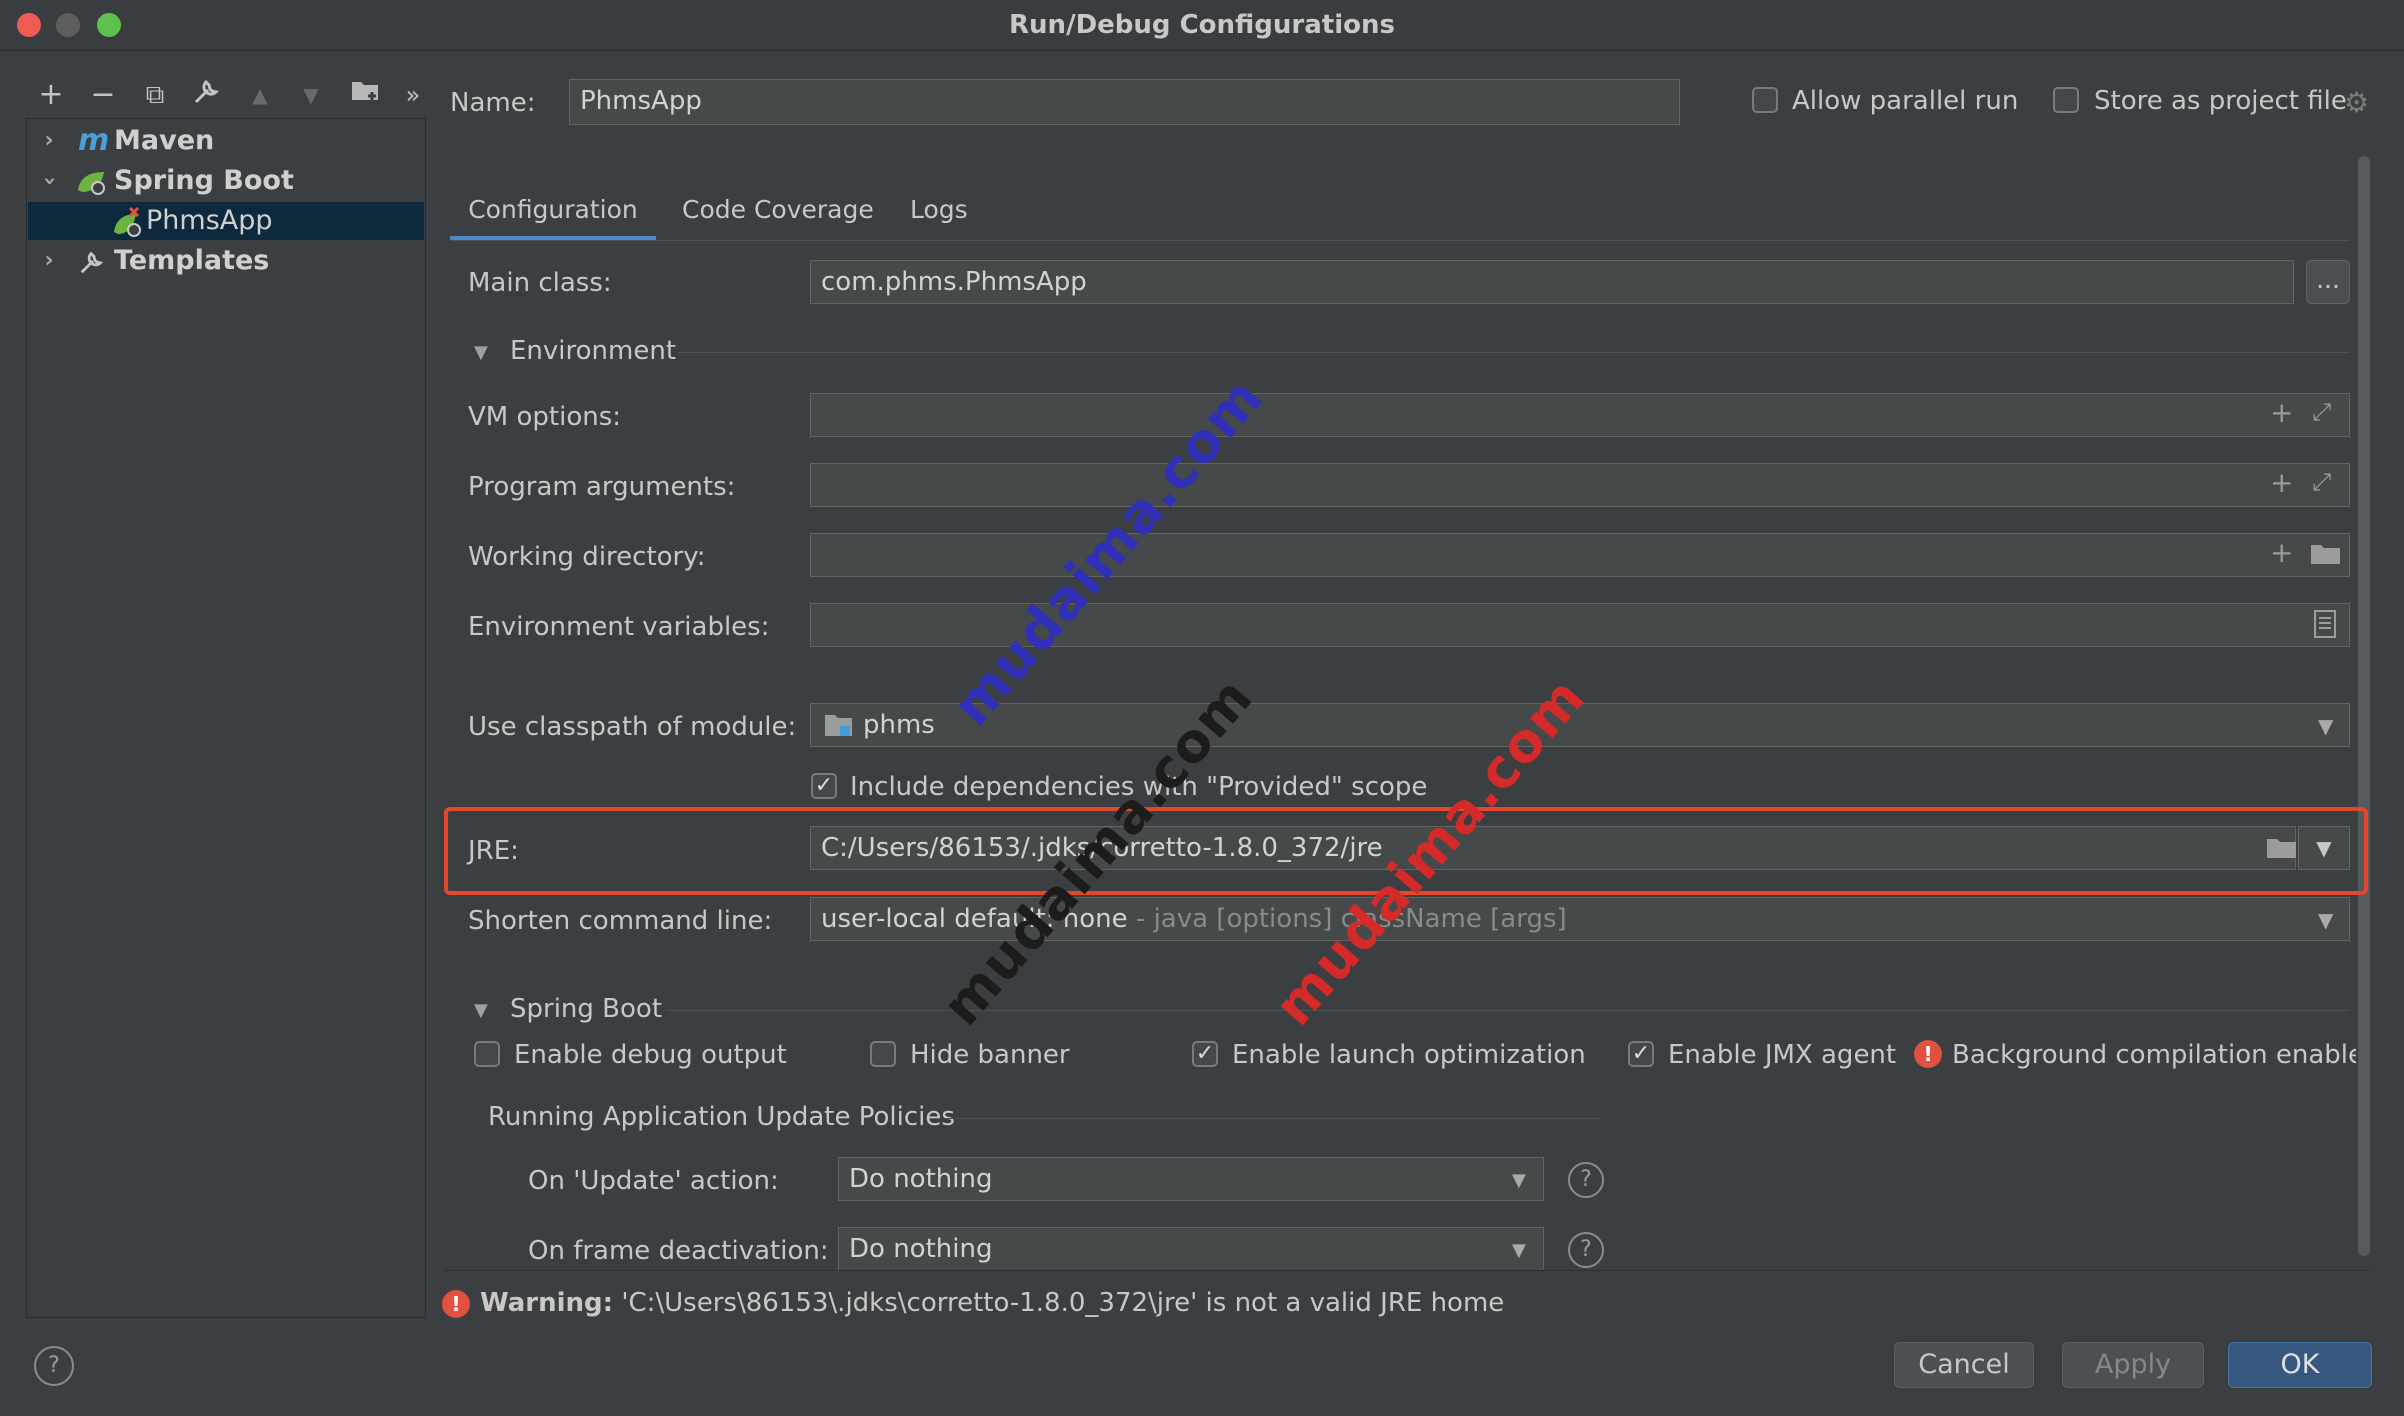 Image resolution: width=2404 pixels, height=1416 pixels. I want to click on scrollbar, so click(2364, 706).